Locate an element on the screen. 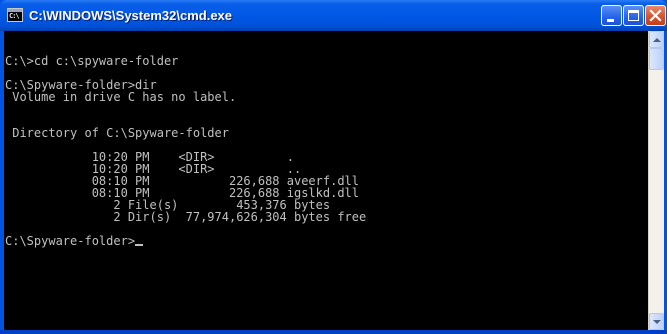 The height and width of the screenshot is (334, 667). close-button is located at coordinates (655, 15).